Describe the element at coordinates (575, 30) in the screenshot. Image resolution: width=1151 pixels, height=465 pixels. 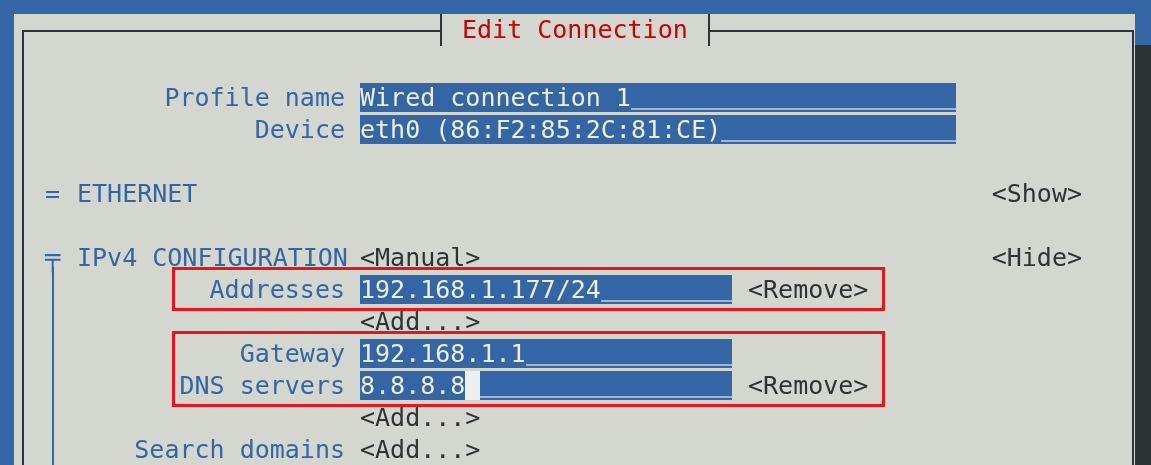
I see `dialog-title: Edit Connection` at that location.